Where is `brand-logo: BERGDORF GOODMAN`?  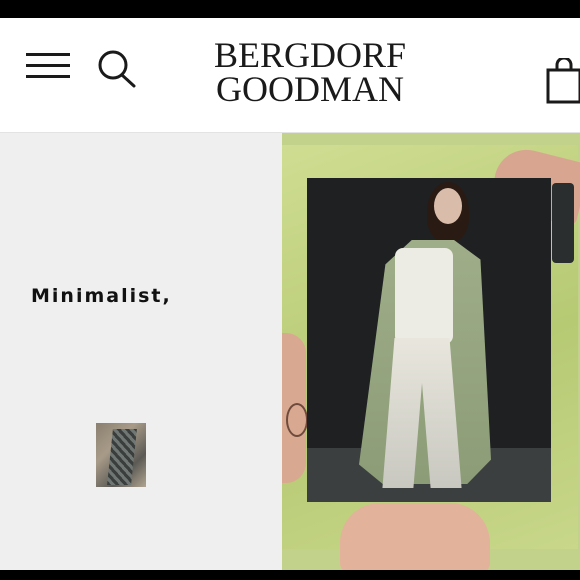
brand-logo: BERGDORF GOODMAN is located at coordinates (310, 72).